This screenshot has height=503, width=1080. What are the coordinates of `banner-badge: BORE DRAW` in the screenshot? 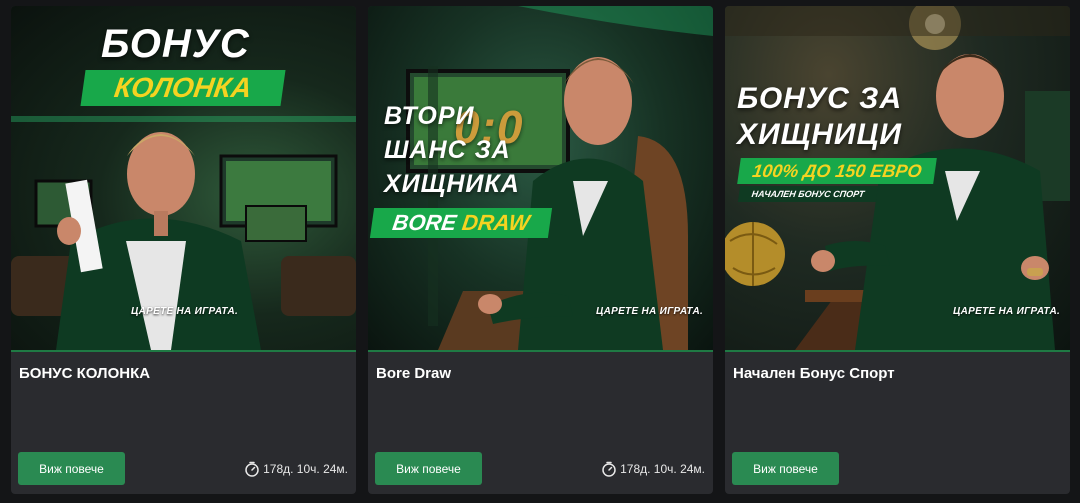 It's located at (461, 223).